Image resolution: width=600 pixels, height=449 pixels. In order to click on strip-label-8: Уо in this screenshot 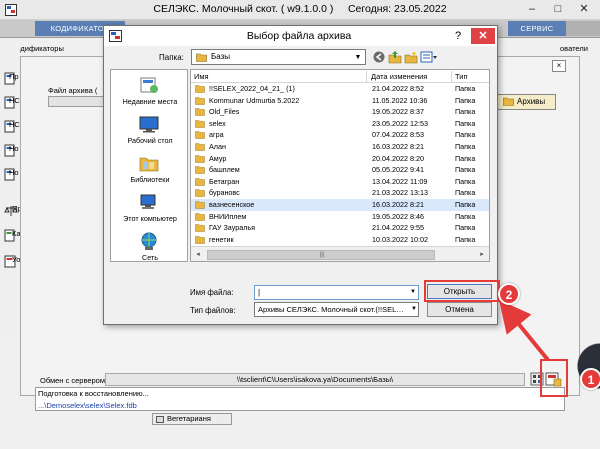, I will do `click(16, 259)`.